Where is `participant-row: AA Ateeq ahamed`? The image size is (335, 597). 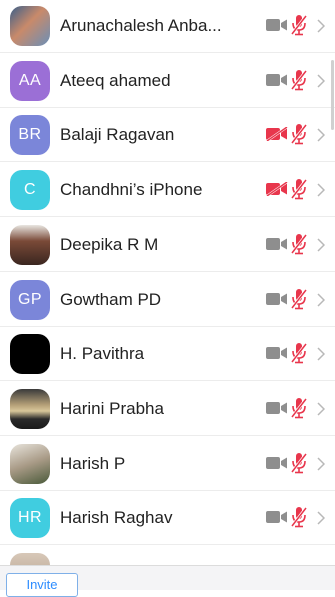 participant-row: AA Ateeq ahamed is located at coordinates (167, 81).